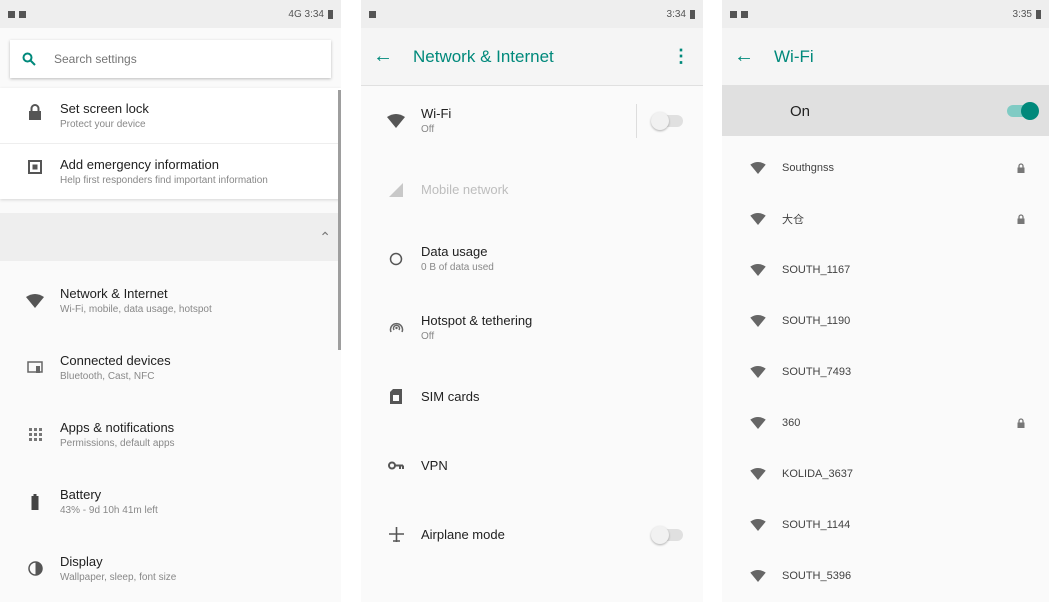  Describe the element at coordinates (808, 167) in the screenshot. I see `network-name: Southgnss` at that location.